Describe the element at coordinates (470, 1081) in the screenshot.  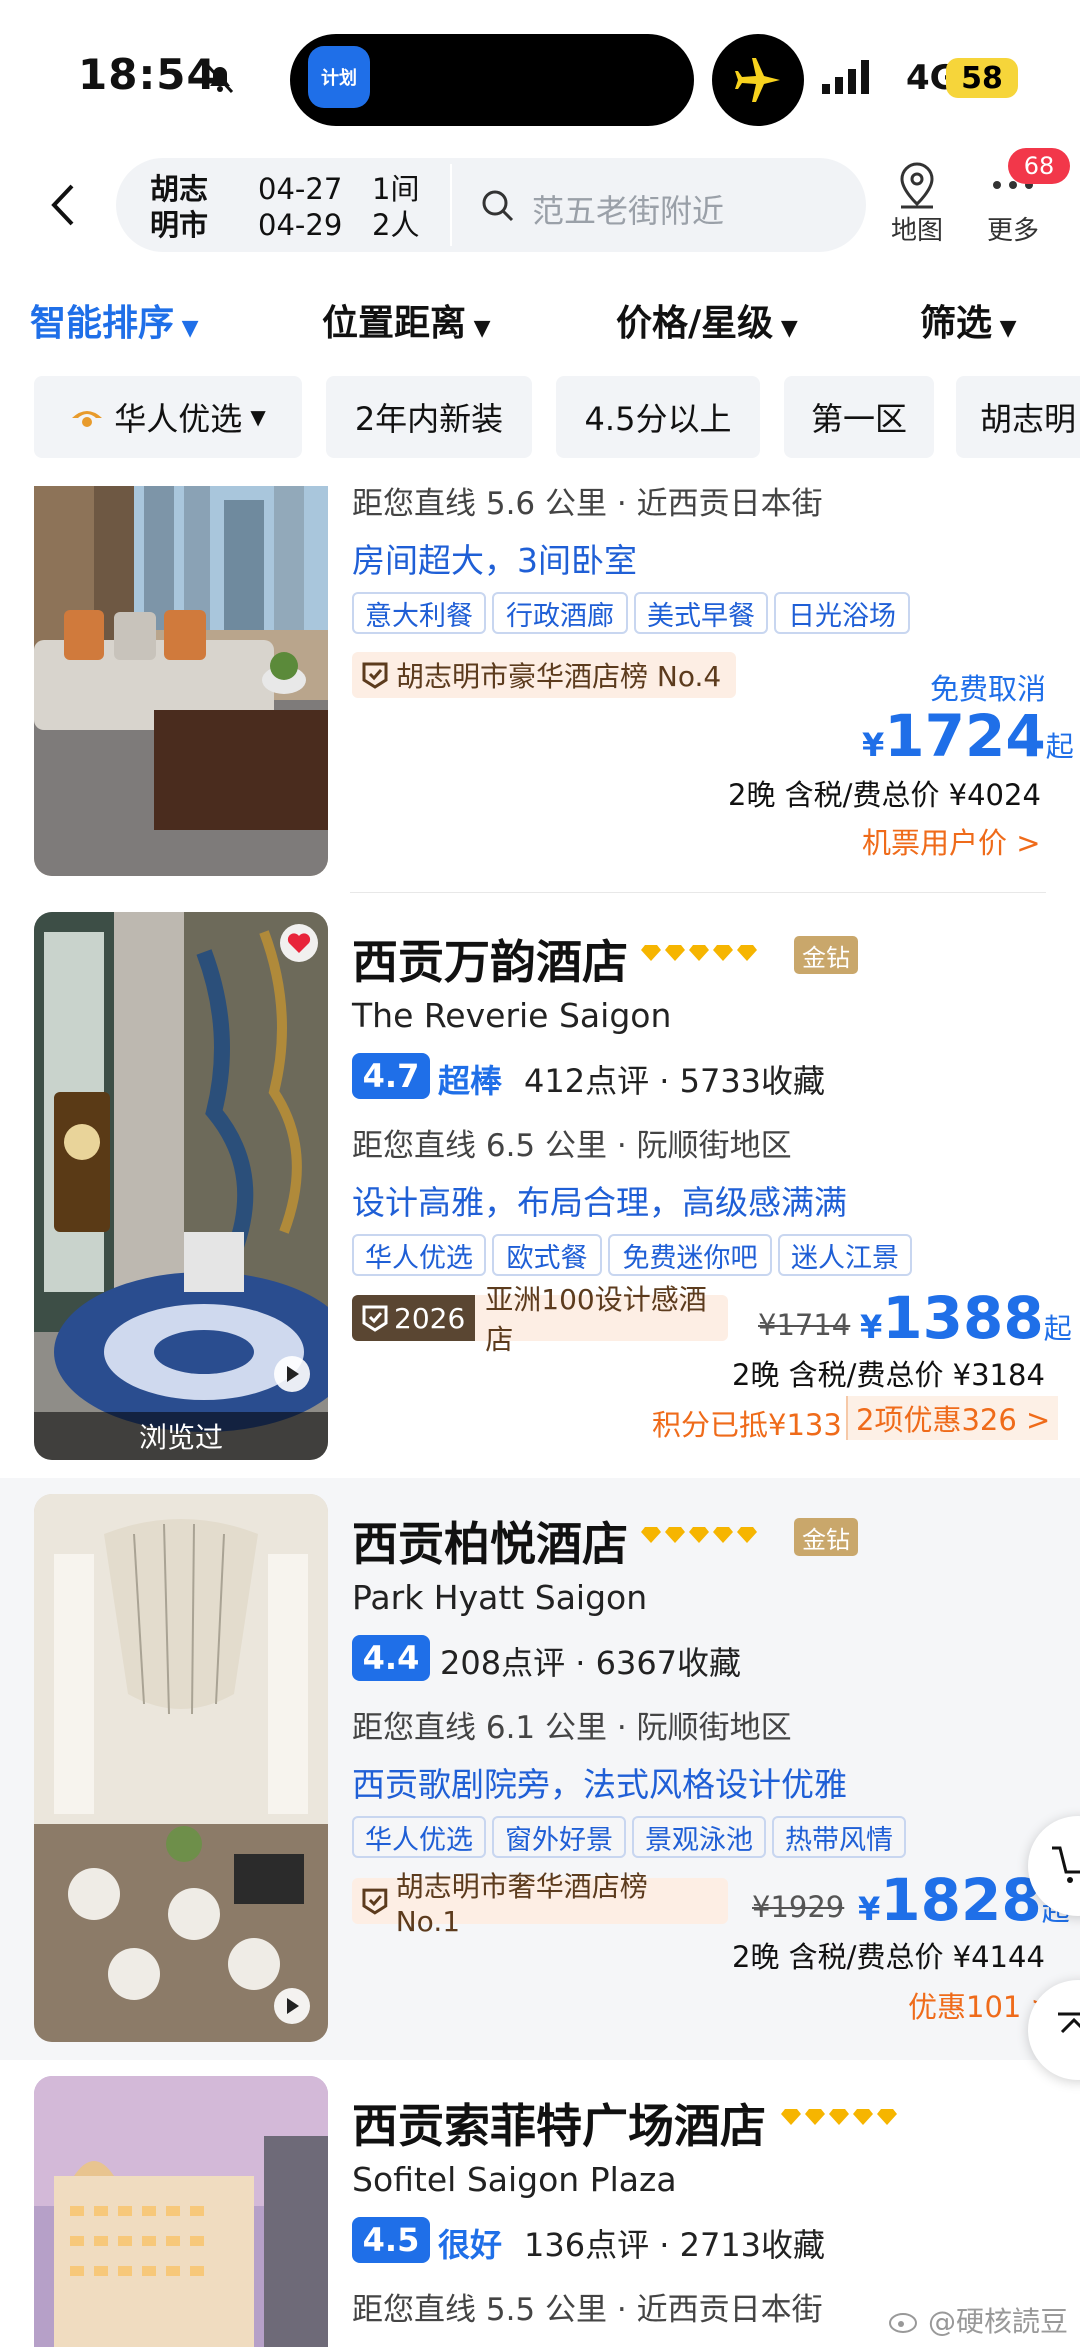
I see `rating-word: 超棒` at that location.